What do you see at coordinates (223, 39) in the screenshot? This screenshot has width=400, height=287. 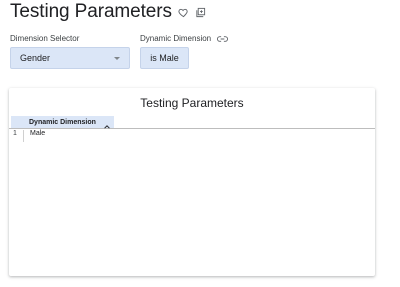 I see `link-icon` at bounding box center [223, 39].